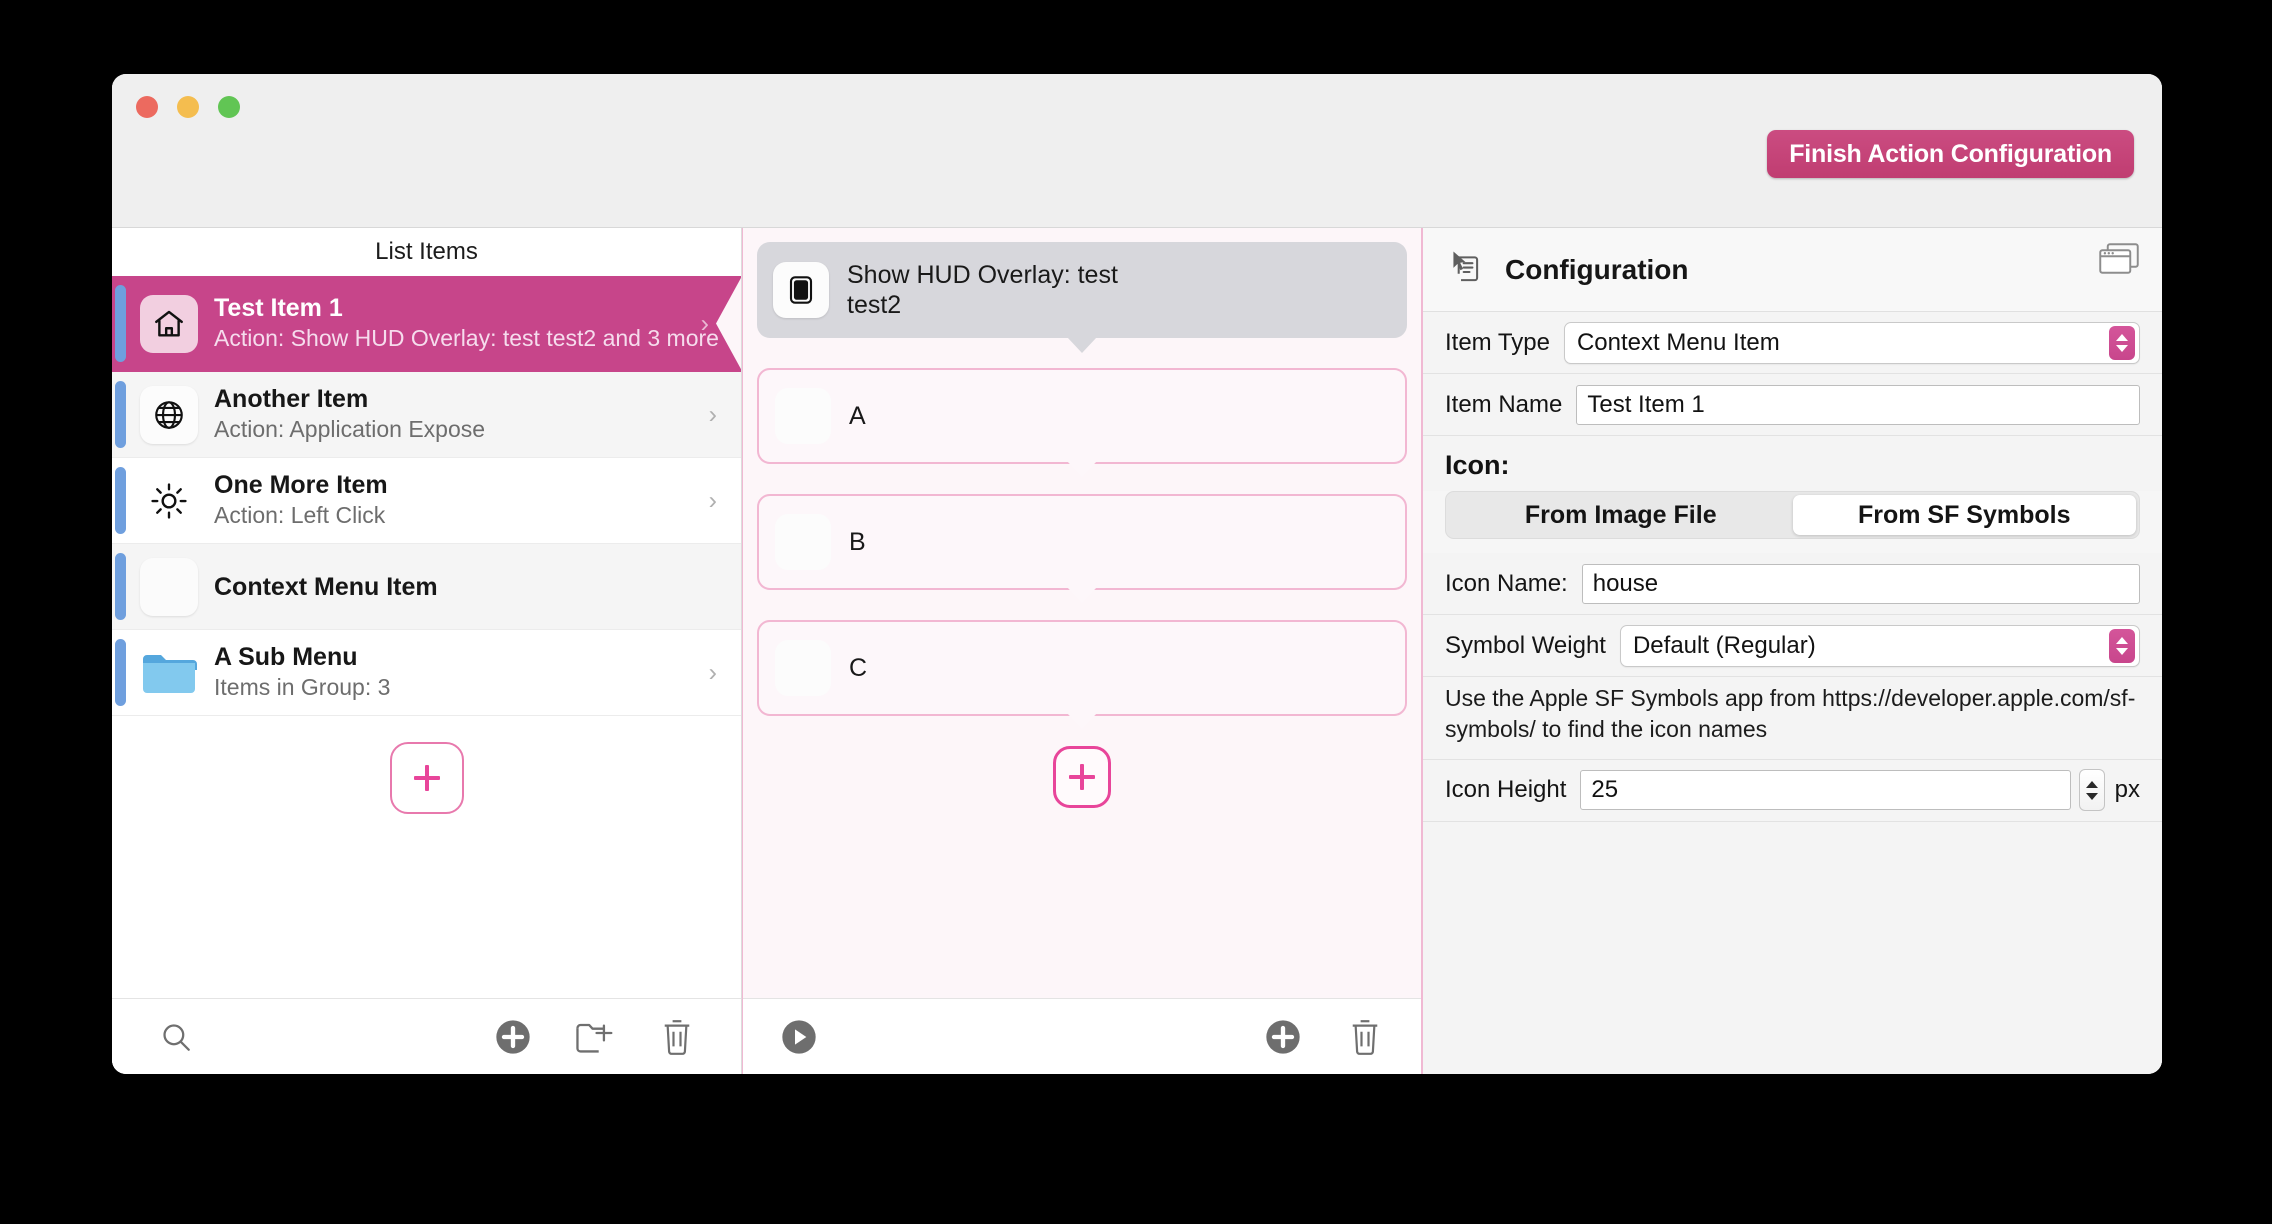  I want to click on action-node-label: C, so click(858, 668).